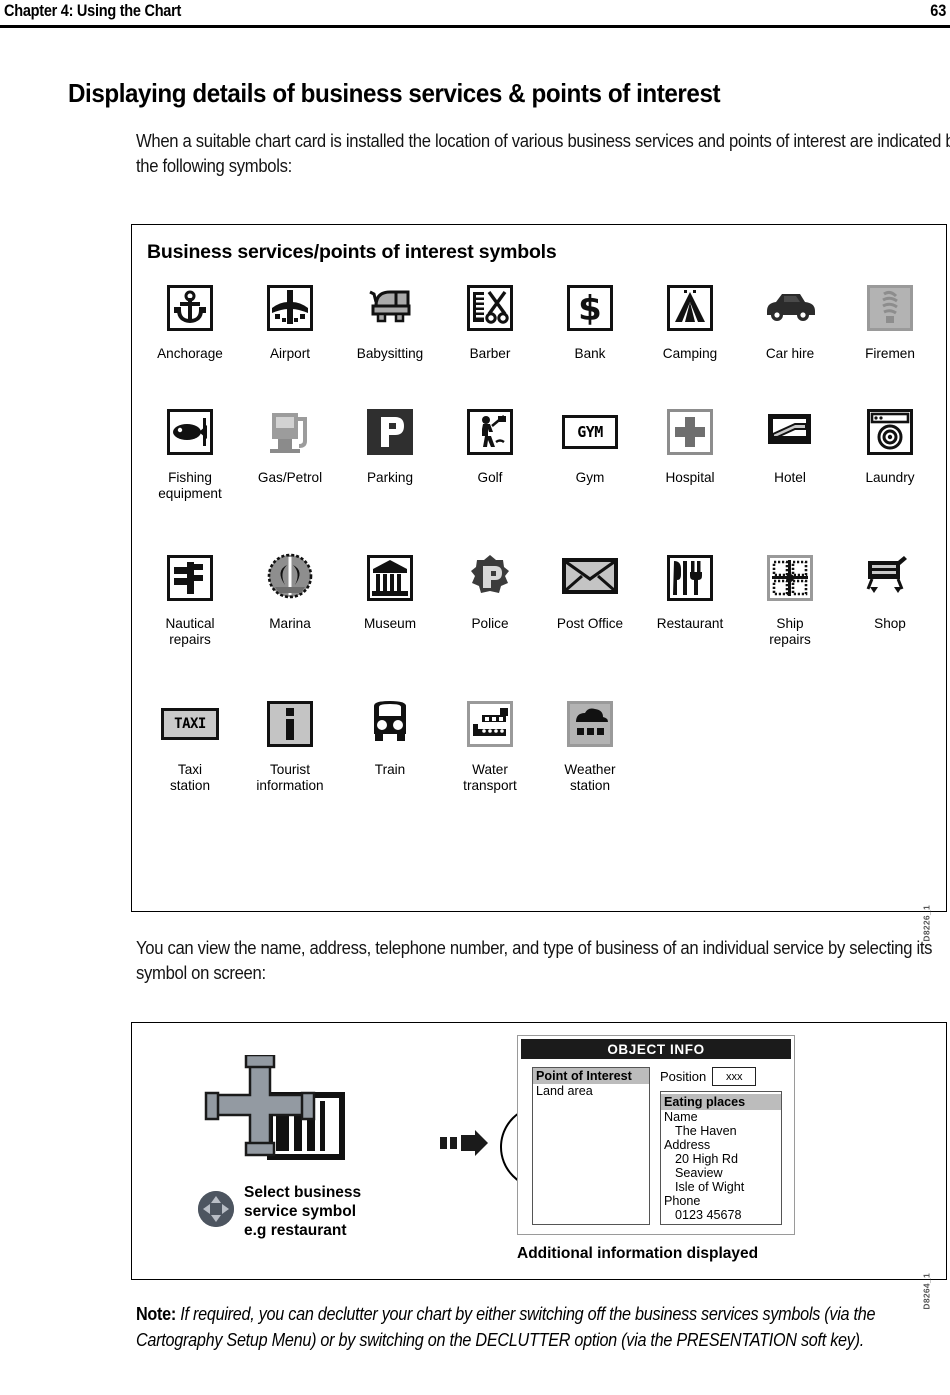 The width and height of the screenshot is (950, 1395). I want to click on list-item: Seaview, so click(721, 1173).